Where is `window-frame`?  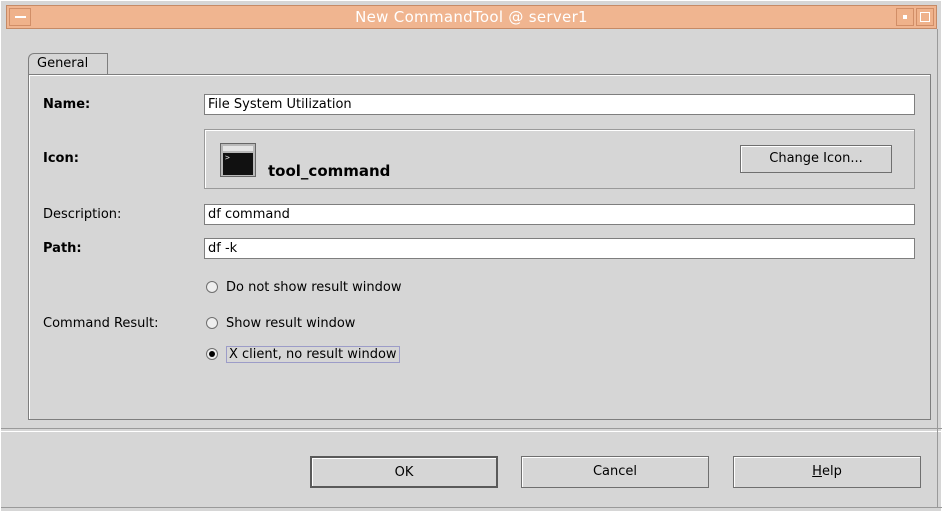 window-frame is located at coordinates (937, 268).